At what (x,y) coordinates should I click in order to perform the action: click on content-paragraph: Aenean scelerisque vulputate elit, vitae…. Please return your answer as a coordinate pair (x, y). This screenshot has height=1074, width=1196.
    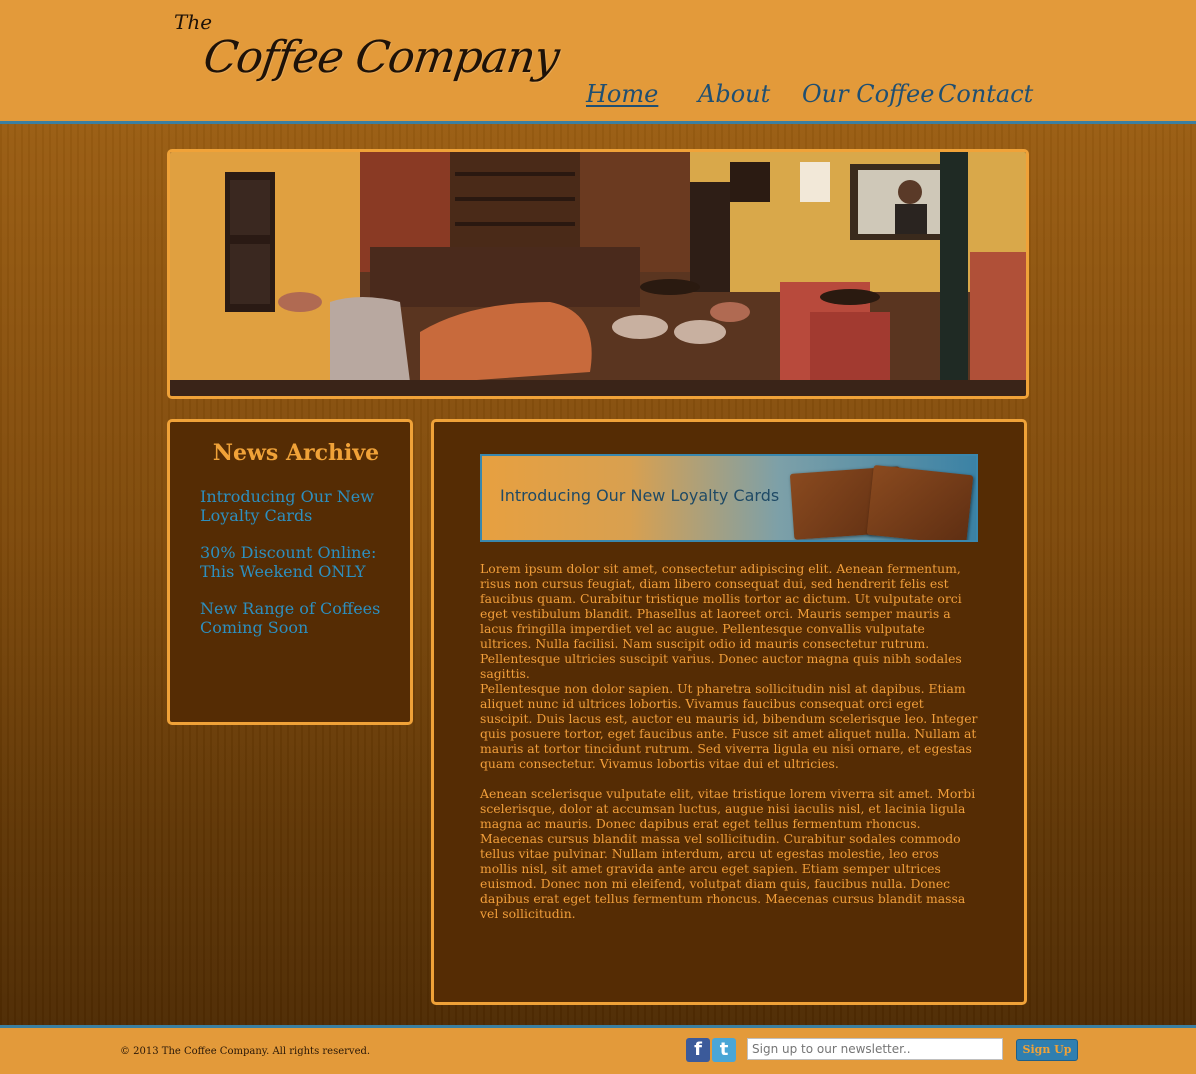
    Looking at the image, I should click on (728, 853).